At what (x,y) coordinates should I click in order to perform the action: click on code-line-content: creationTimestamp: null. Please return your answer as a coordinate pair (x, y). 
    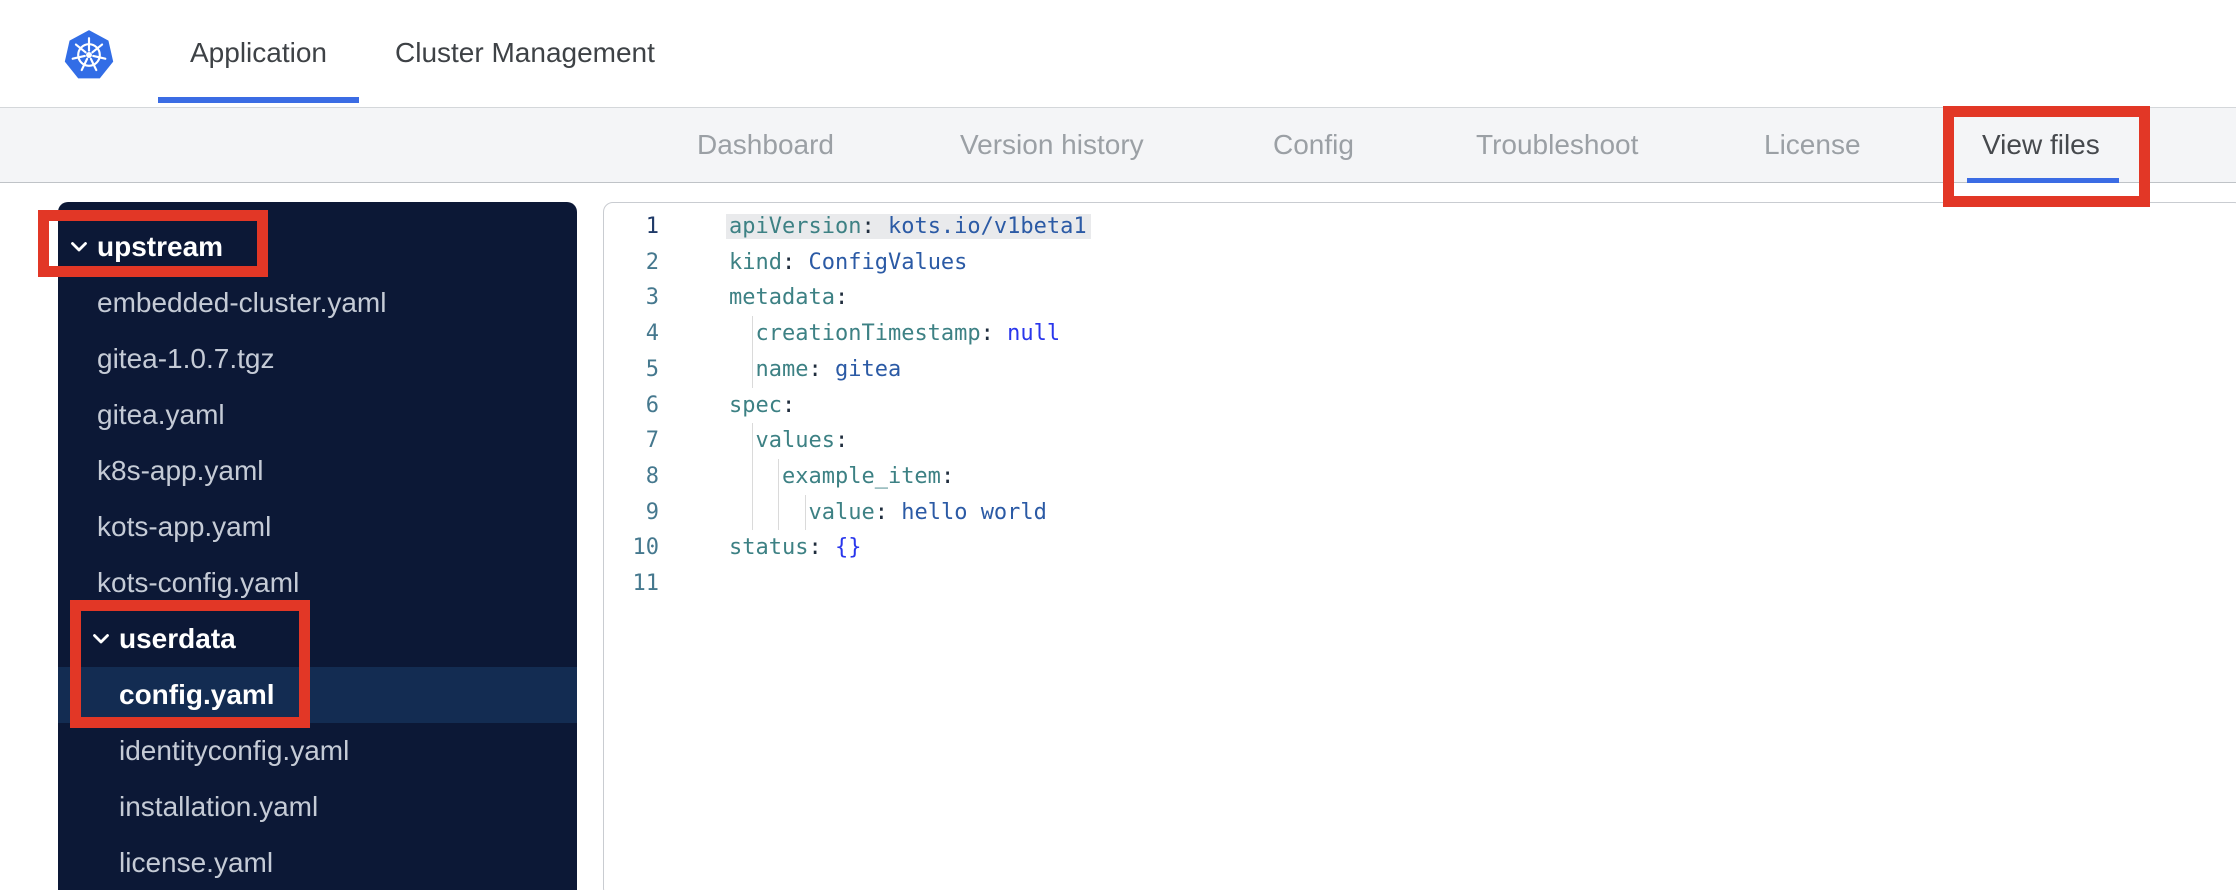
    Looking at the image, I should click on (1447, 334).